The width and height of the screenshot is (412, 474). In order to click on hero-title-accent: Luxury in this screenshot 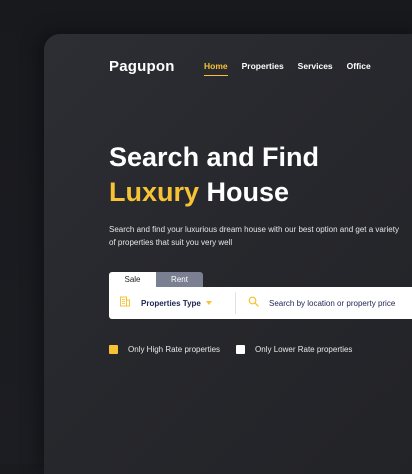, I will do `click(154, 192)`.